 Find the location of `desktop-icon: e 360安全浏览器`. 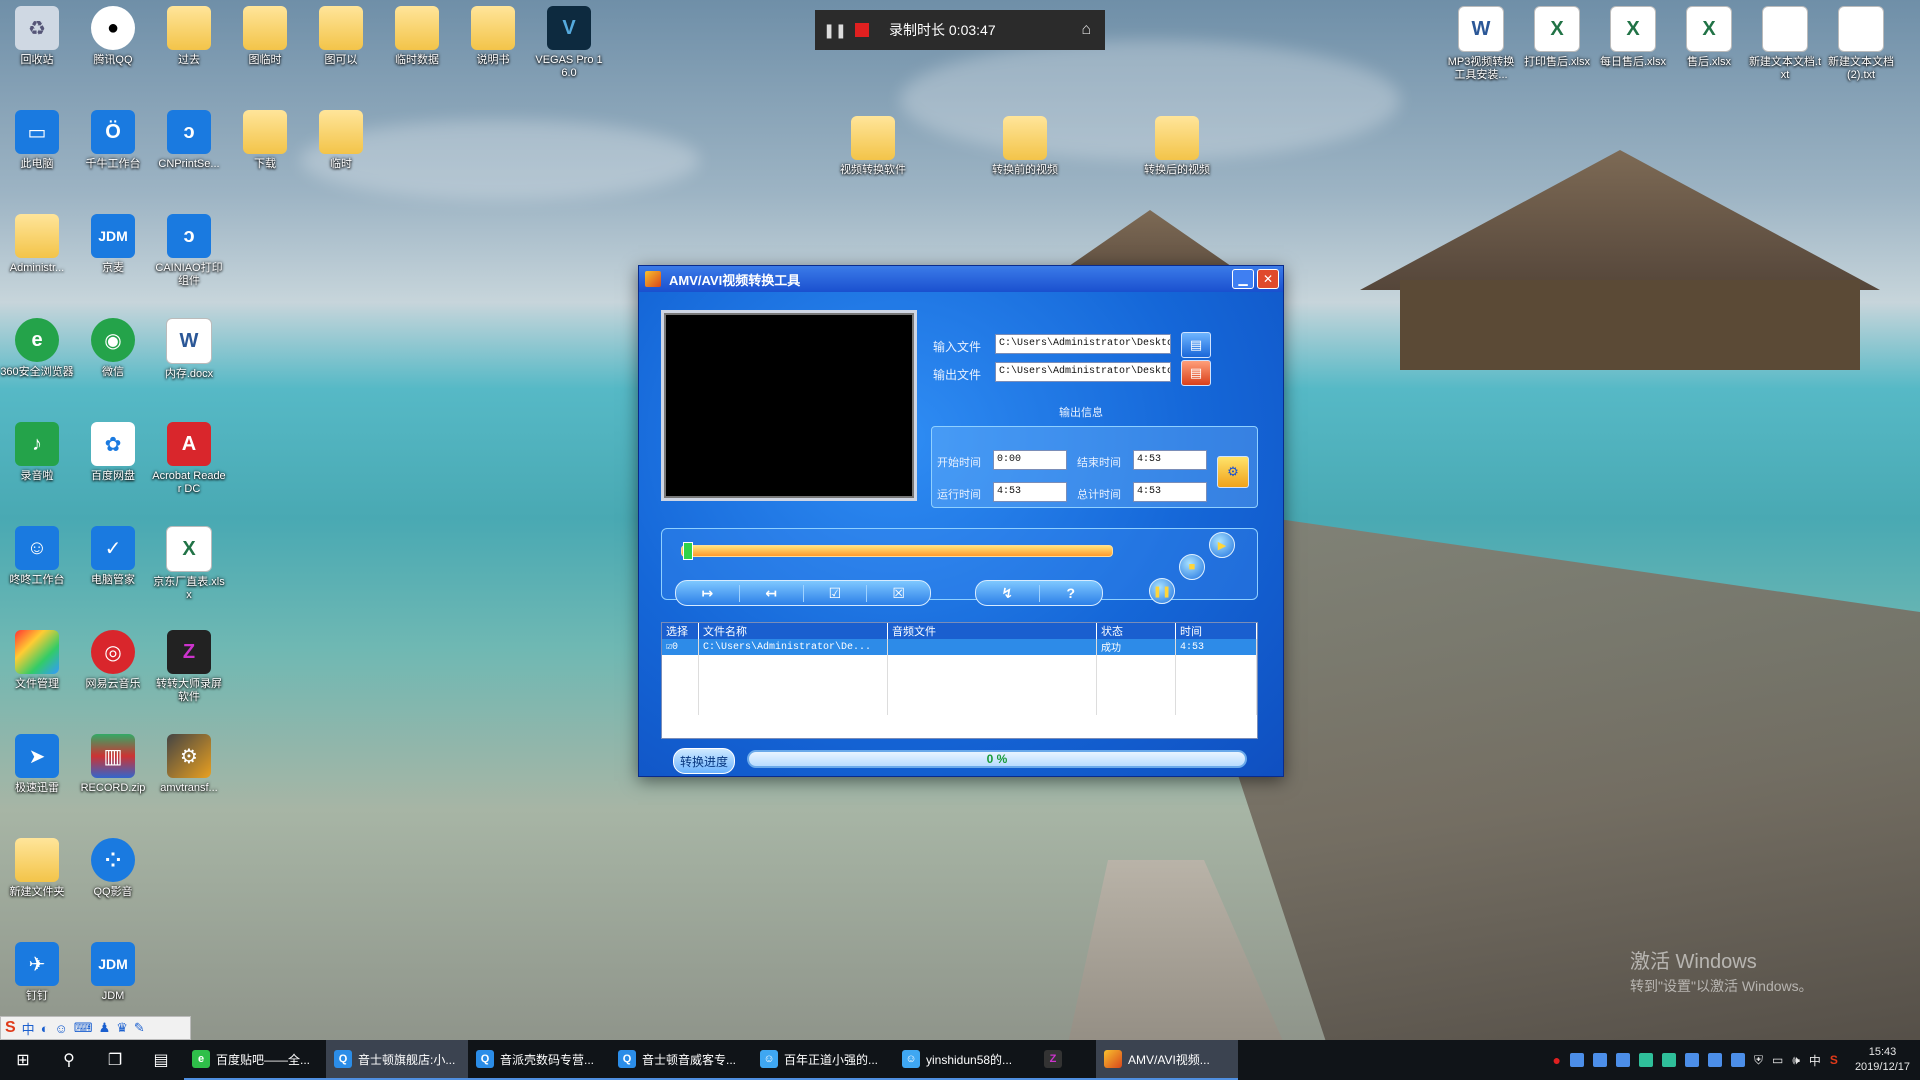

desktop-icon: e 360安全浏览器 is located at coordinates (37, 348).